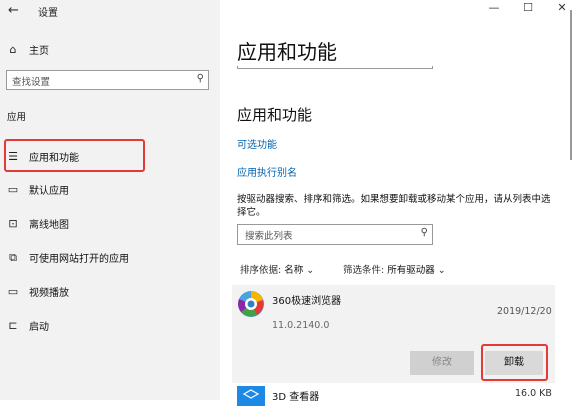 This screenshot has width=575, height=406. Describe the element at coordinates (533, 393) in the screenshot. I see `app-size: 16.0 KB` at that location.